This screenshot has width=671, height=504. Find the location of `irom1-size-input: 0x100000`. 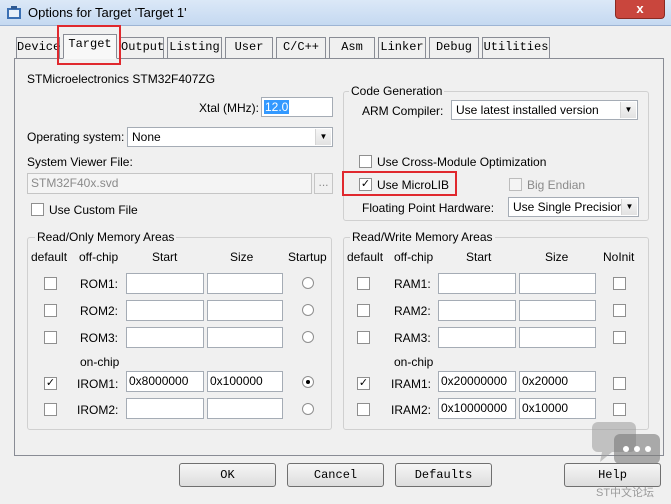

irom1-size-input: 0x100000 is located at coordinates (245, 381).